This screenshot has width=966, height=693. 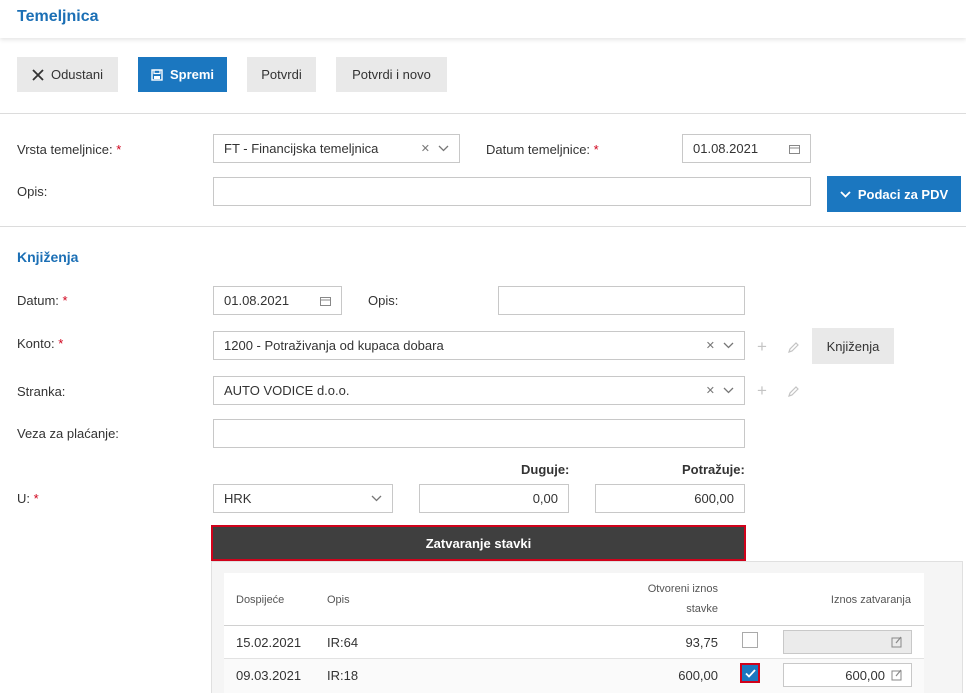 What do you see at coordinates (545, 469) in the screenshot?
I see `debit-label: Duguje:` at bounding box center [545, 469].